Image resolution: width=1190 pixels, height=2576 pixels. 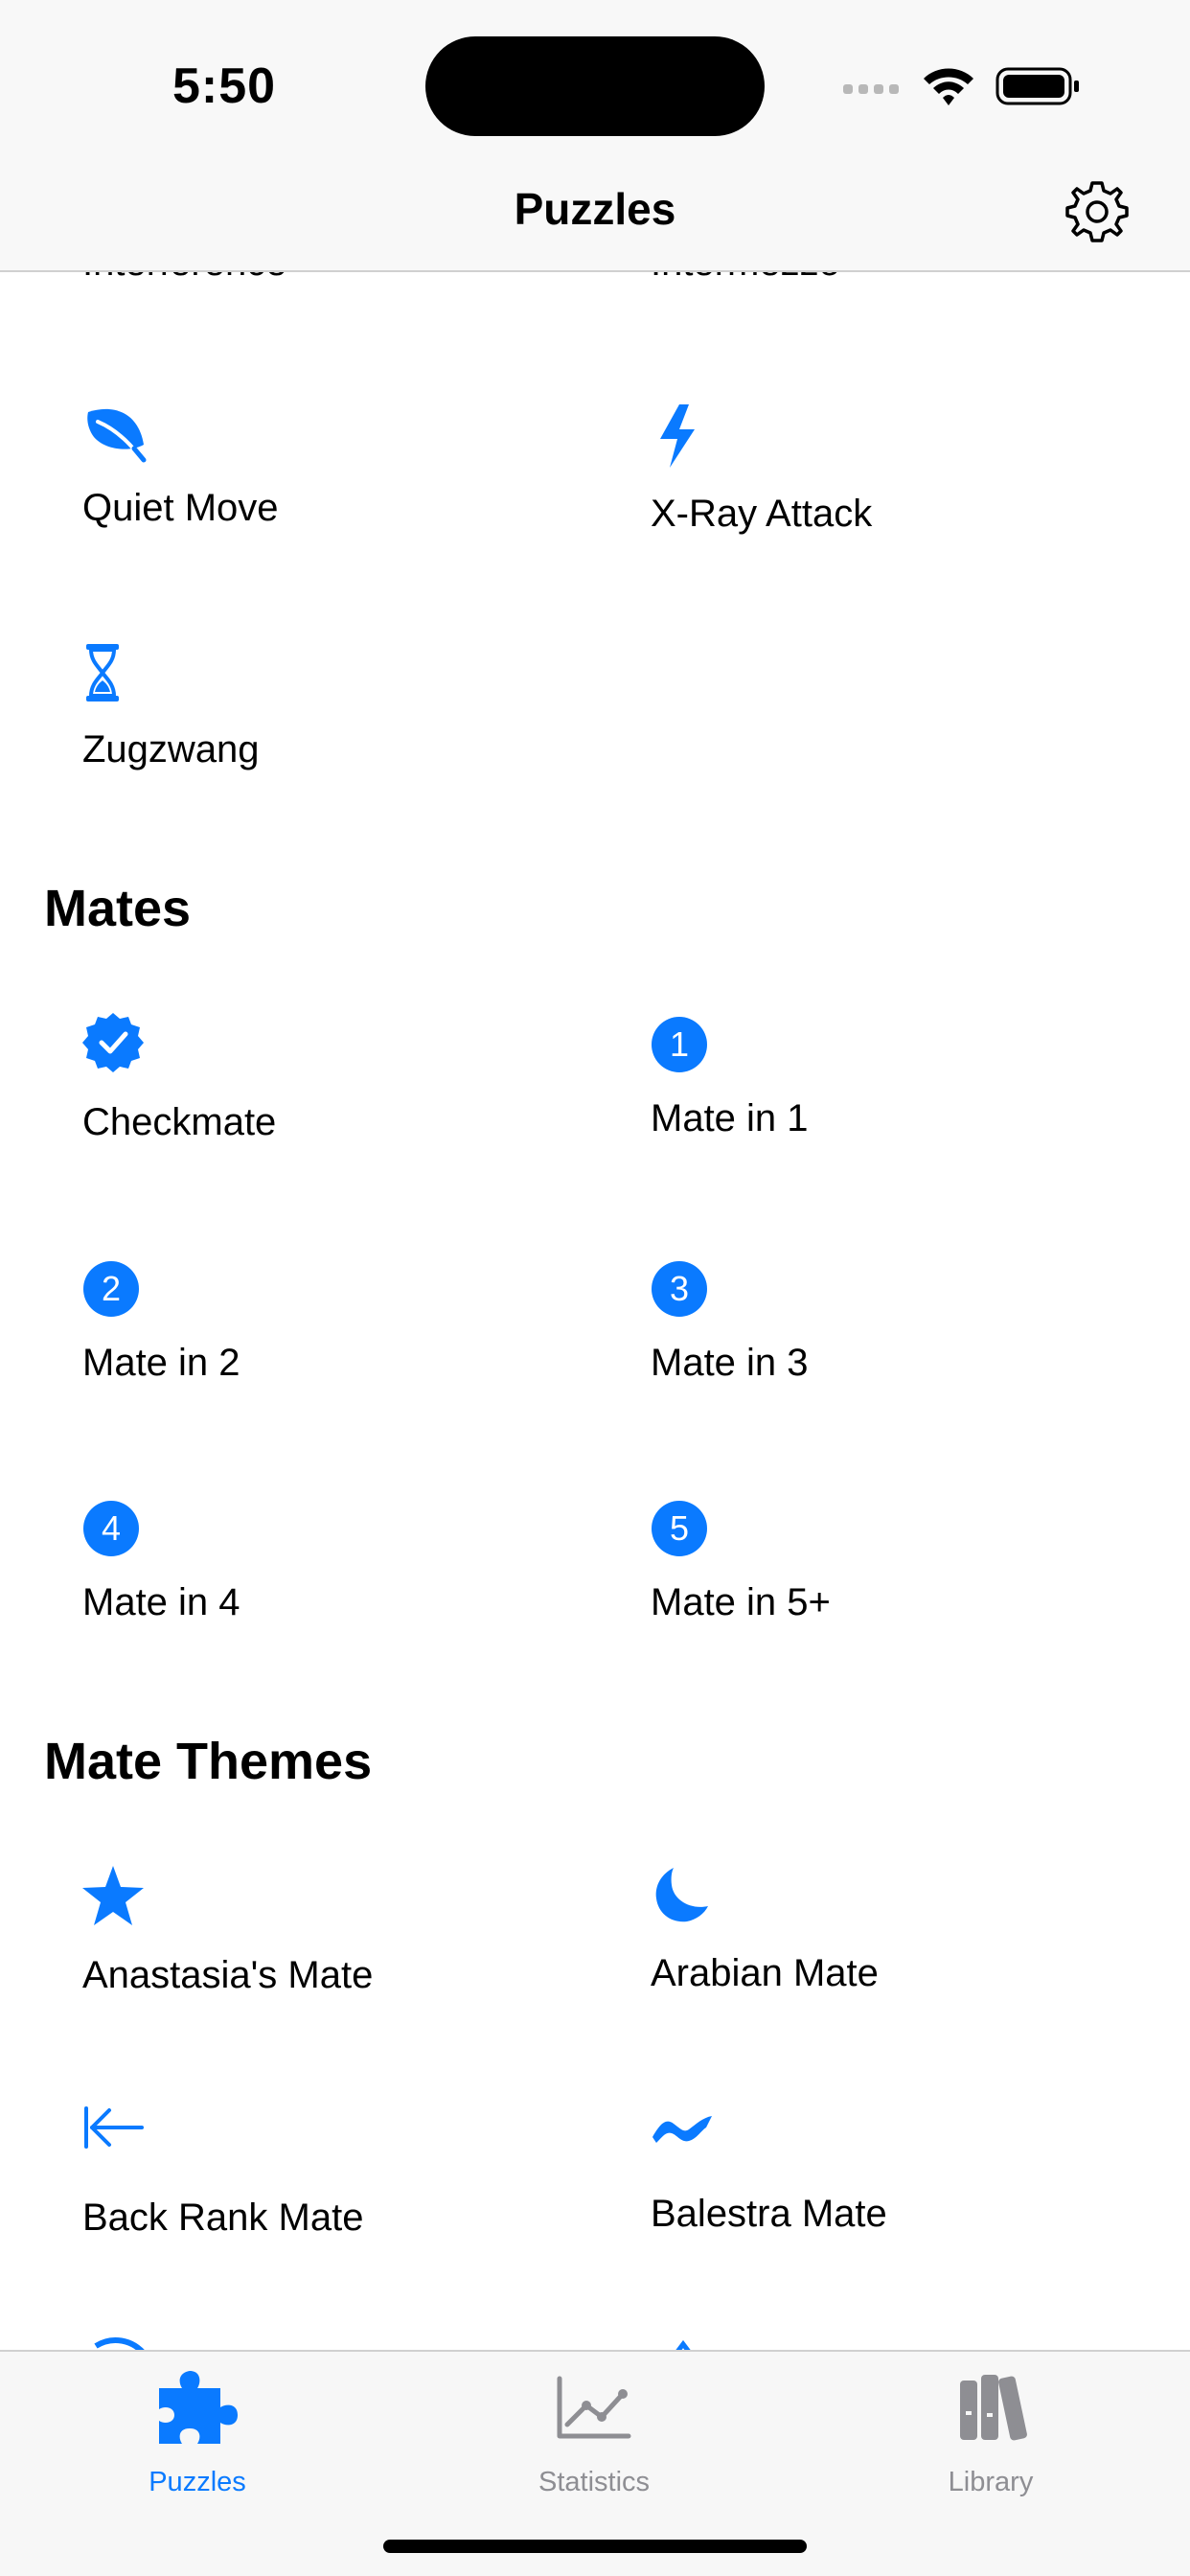 I want to click on tile-mate-in-1: 1 Mate in 1, so click(x=919, y=1083).